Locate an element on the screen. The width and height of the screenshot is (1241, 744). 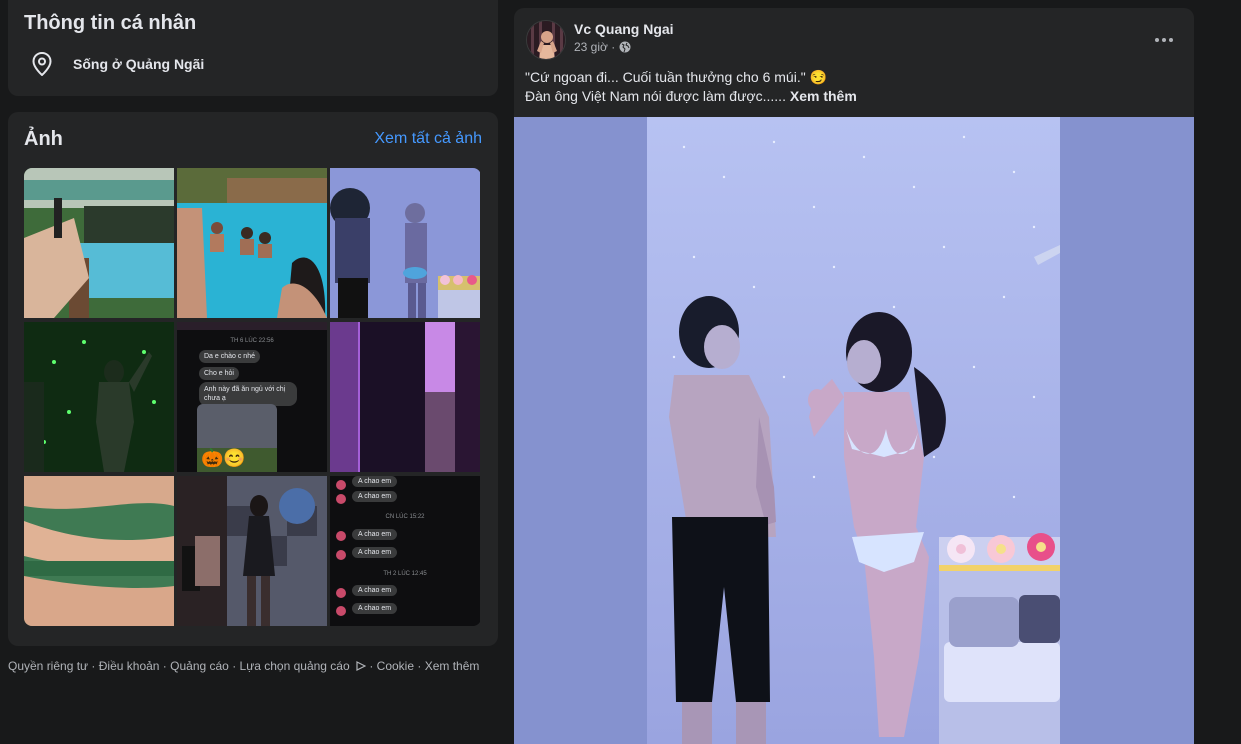
adchoices-icon is located at coordinates (360, 666).